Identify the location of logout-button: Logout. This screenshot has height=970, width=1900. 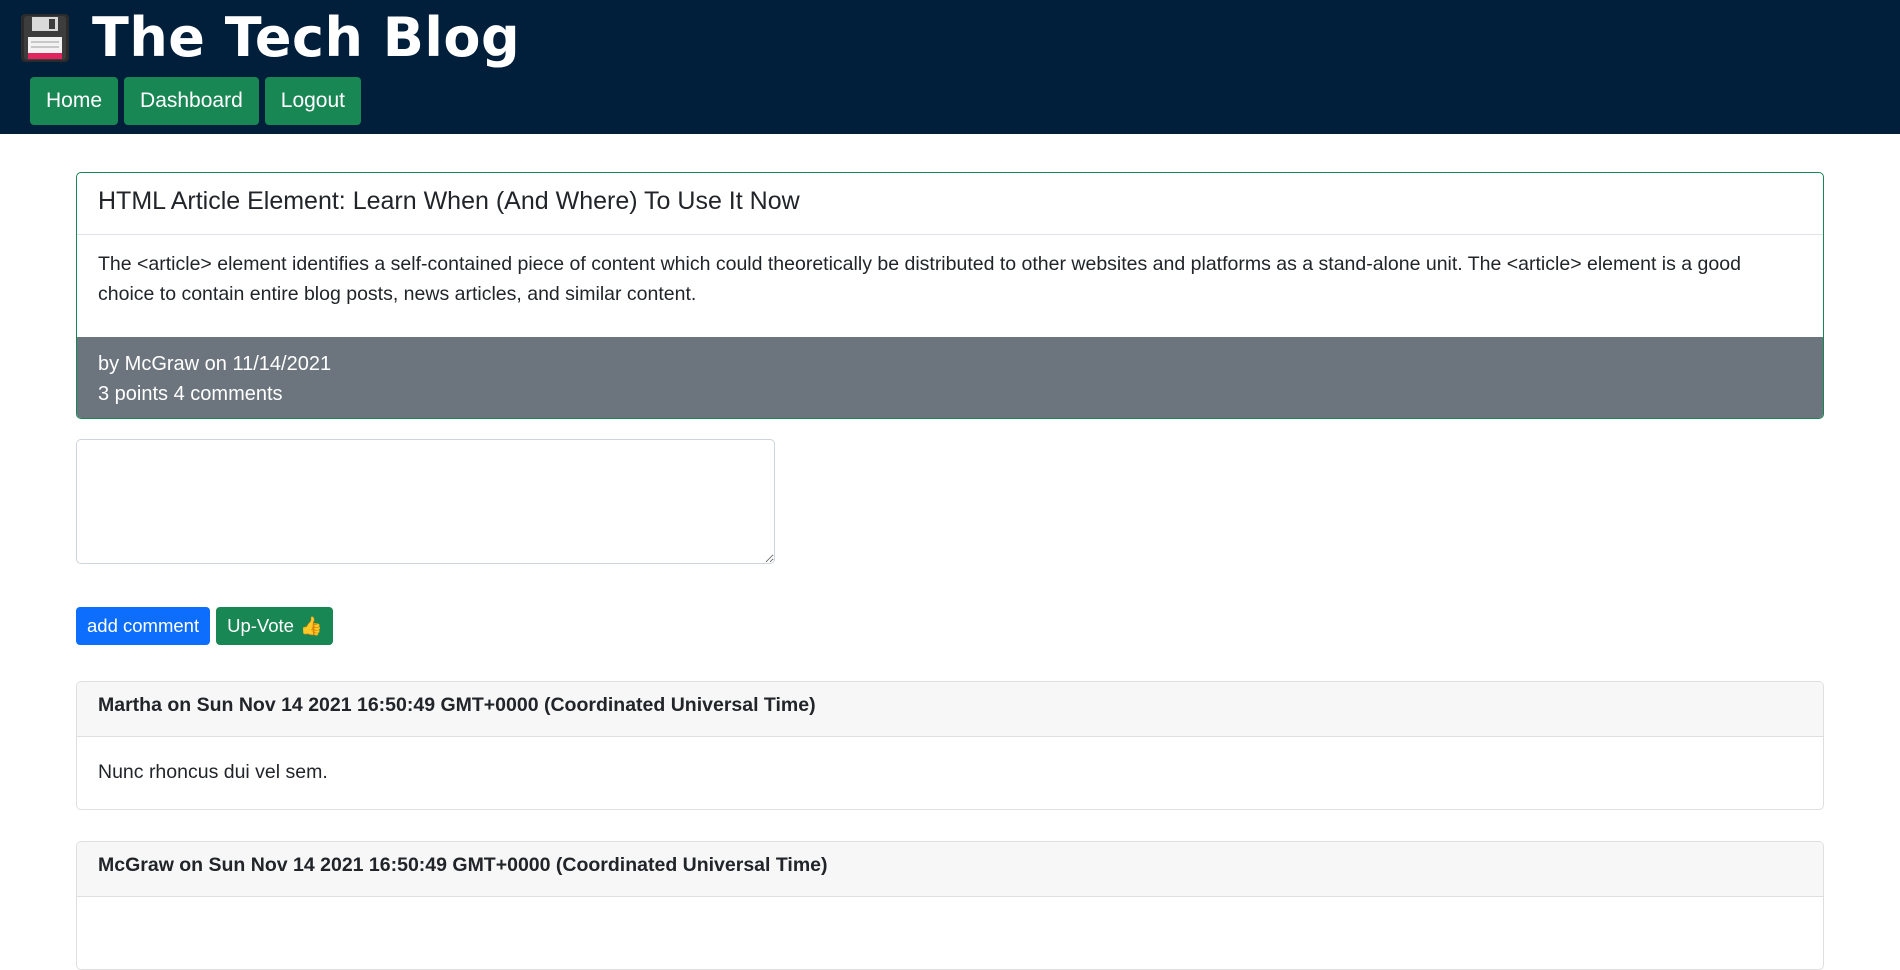
(312, 101).